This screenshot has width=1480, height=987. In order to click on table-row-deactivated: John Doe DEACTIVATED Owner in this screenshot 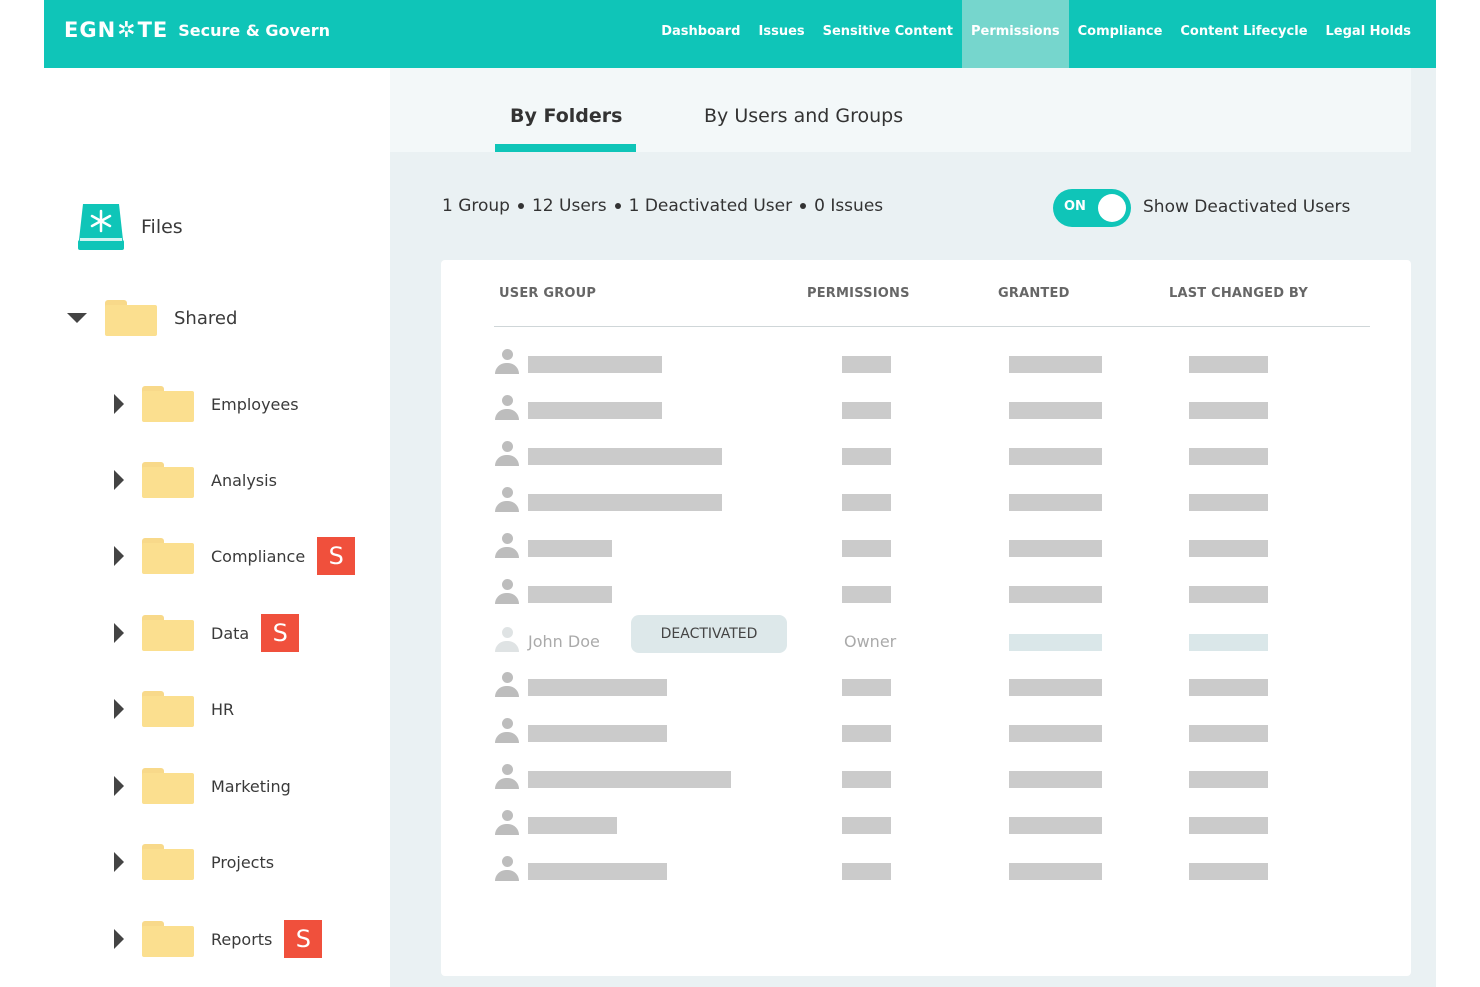, I will do `click(926, 636)`.